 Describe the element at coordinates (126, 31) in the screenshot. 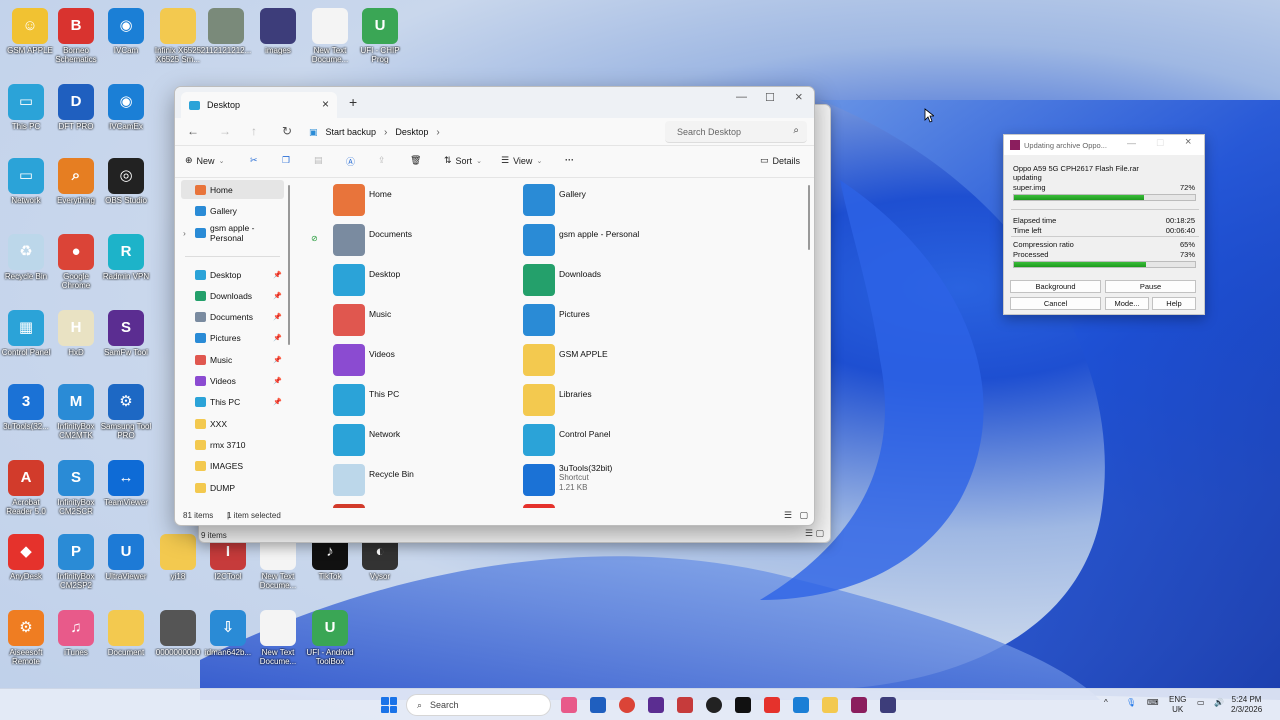

I see `desktop-icon: ◉ IVCam` at that location.